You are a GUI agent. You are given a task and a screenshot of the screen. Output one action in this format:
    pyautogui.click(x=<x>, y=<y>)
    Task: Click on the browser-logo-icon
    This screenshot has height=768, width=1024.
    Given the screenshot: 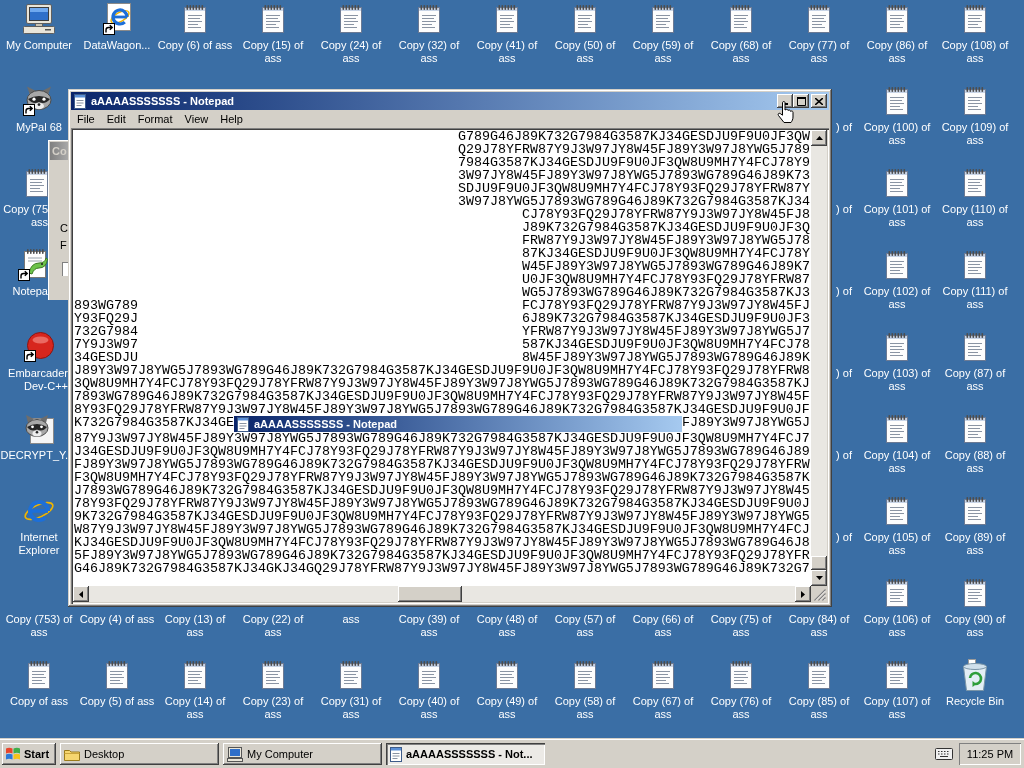 What is the action you would take?
    pyautogui.click(x=39, y=511)
    